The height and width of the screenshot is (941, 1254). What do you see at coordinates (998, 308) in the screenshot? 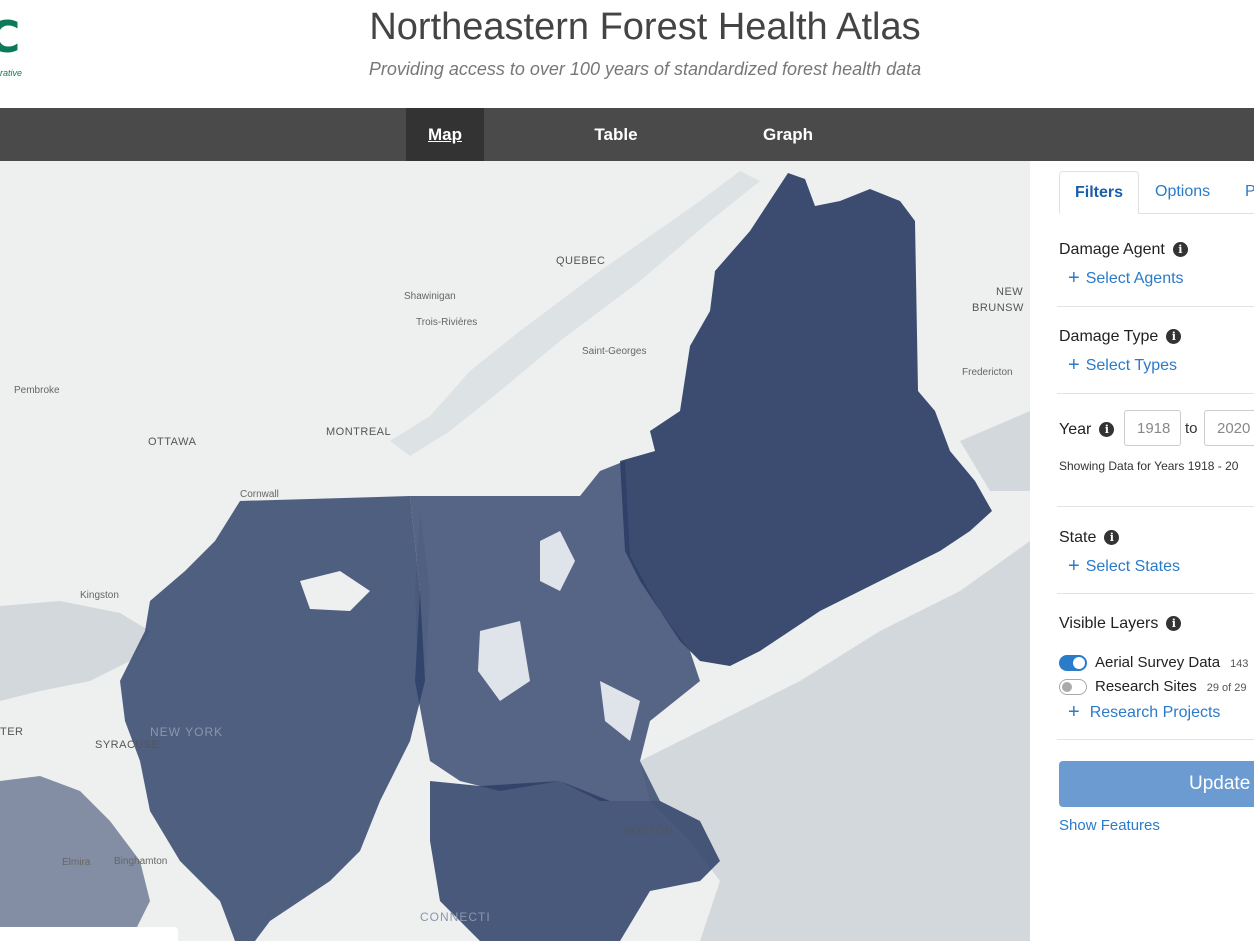
I see `map-label-brunsw: BRUNSW` at bounding box center [998, 308].